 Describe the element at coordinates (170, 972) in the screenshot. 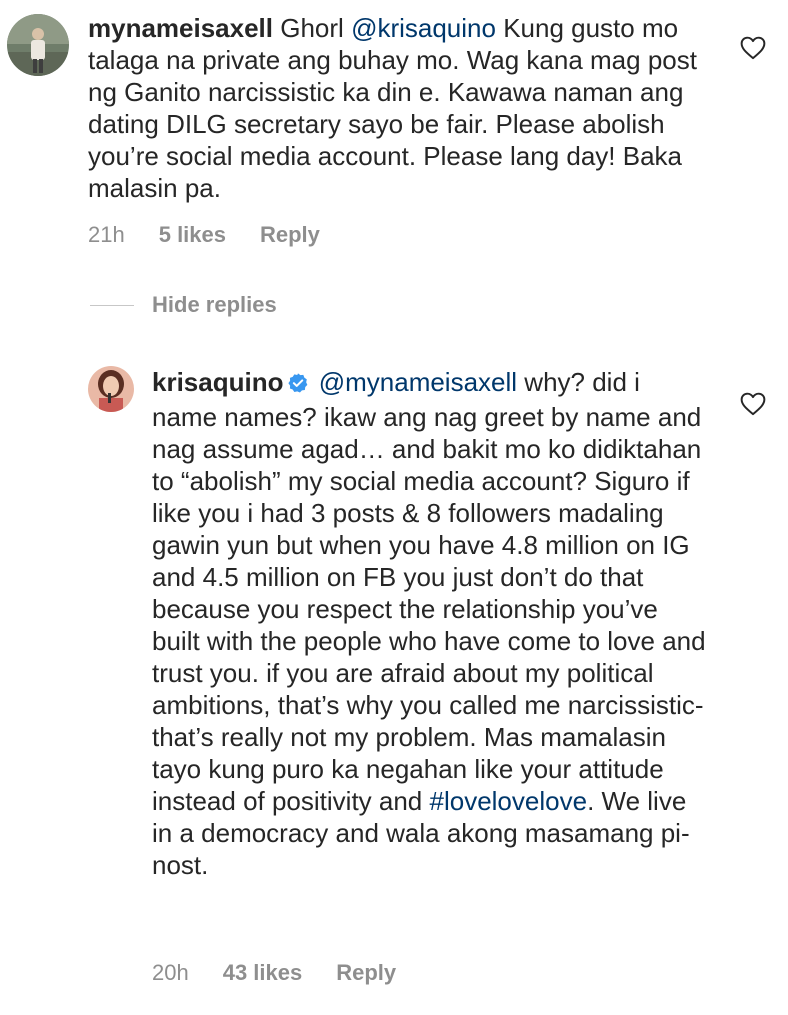

I see `reply-timestamp: 20h` at that location.